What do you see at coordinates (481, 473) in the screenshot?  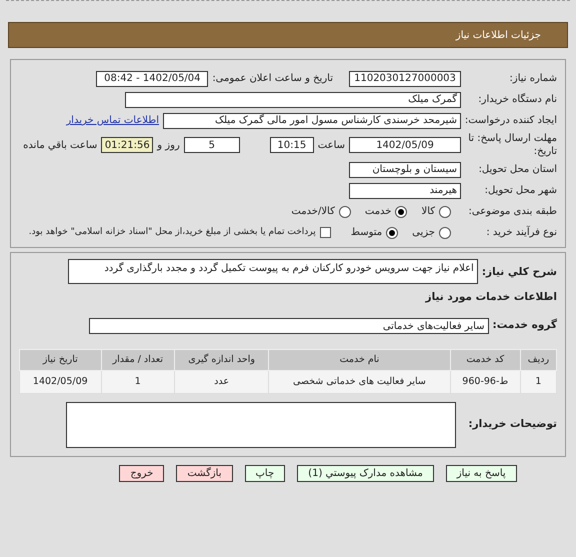 I see `action-button: پاسخ به نیاز` at bounding box center [481, 473].